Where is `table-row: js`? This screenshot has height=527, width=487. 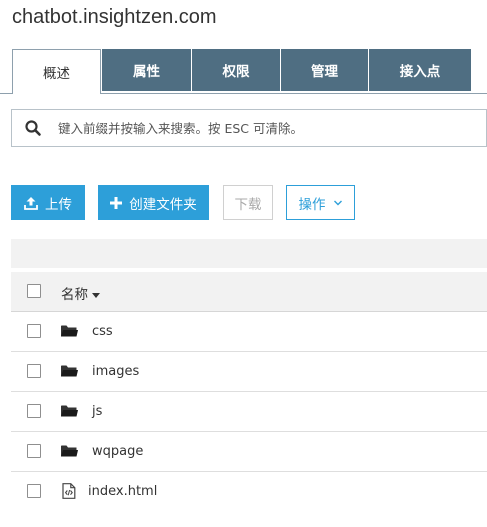 table-row: js is located at coordinates (249, 412).